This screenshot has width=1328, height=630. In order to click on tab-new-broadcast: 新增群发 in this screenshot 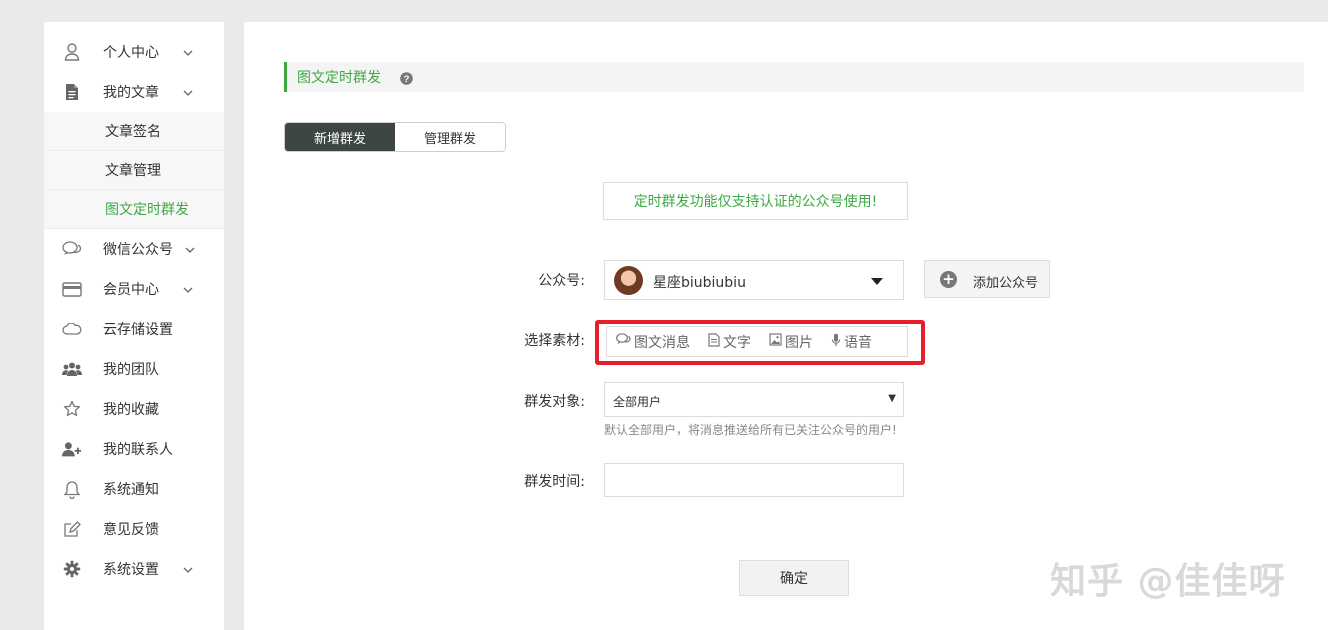, I will do `click(340, 137)`.